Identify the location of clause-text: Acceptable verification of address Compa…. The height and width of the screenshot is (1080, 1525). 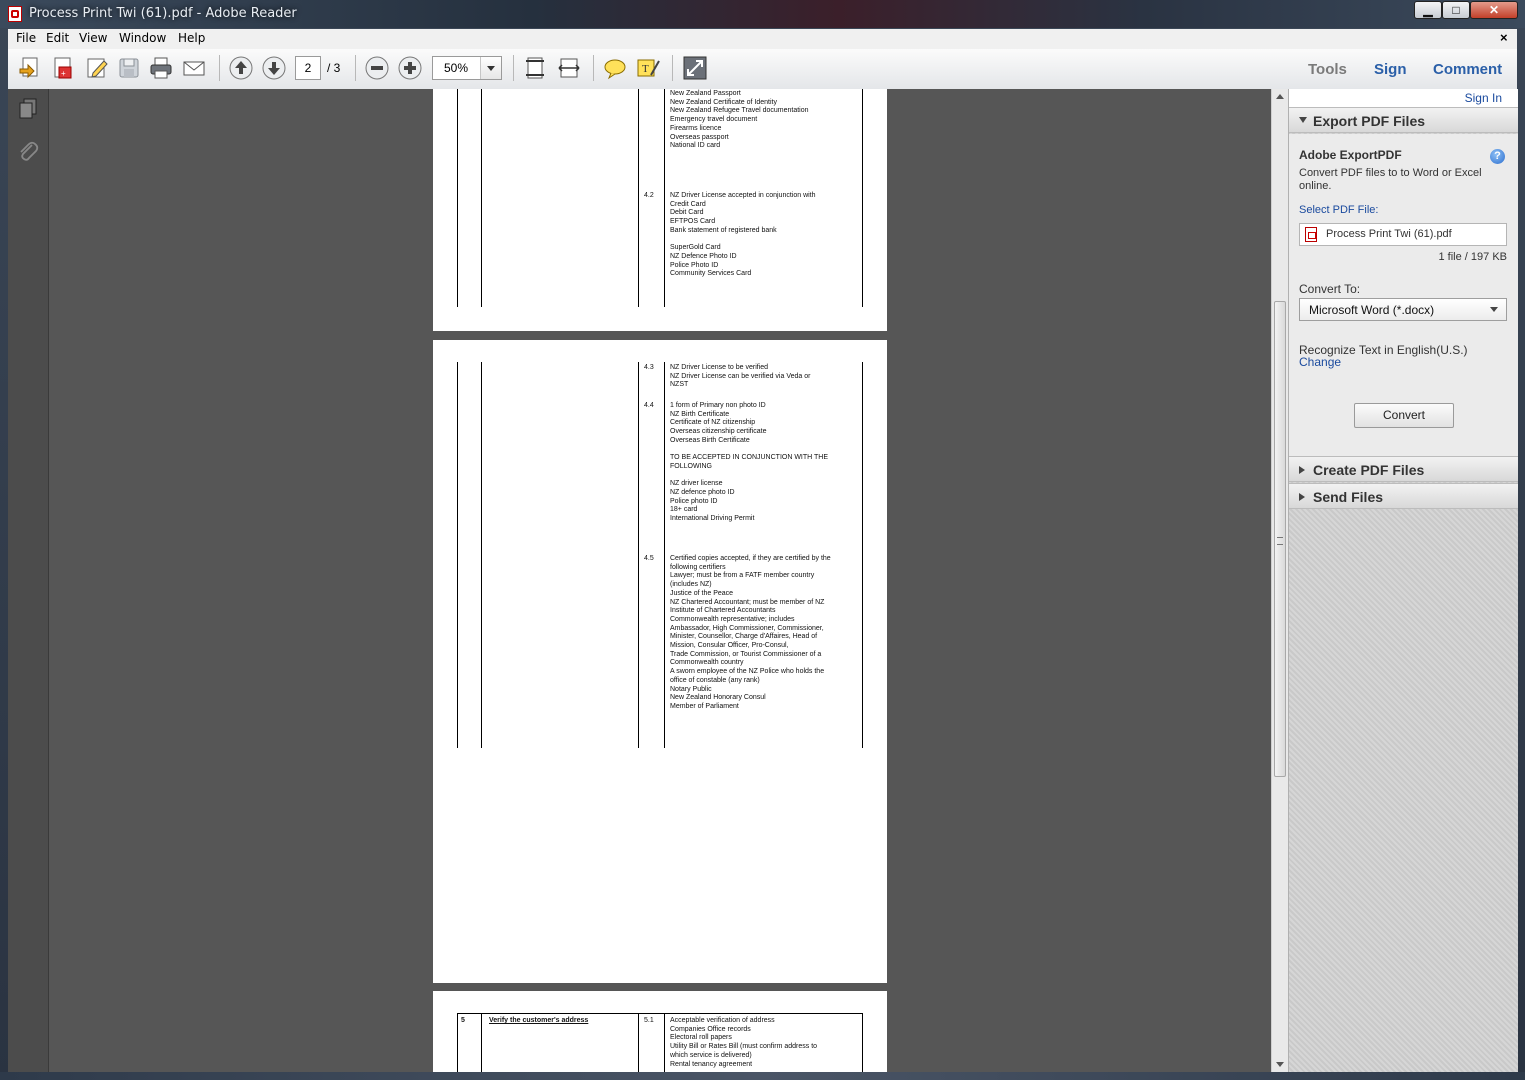
(744, 1042).